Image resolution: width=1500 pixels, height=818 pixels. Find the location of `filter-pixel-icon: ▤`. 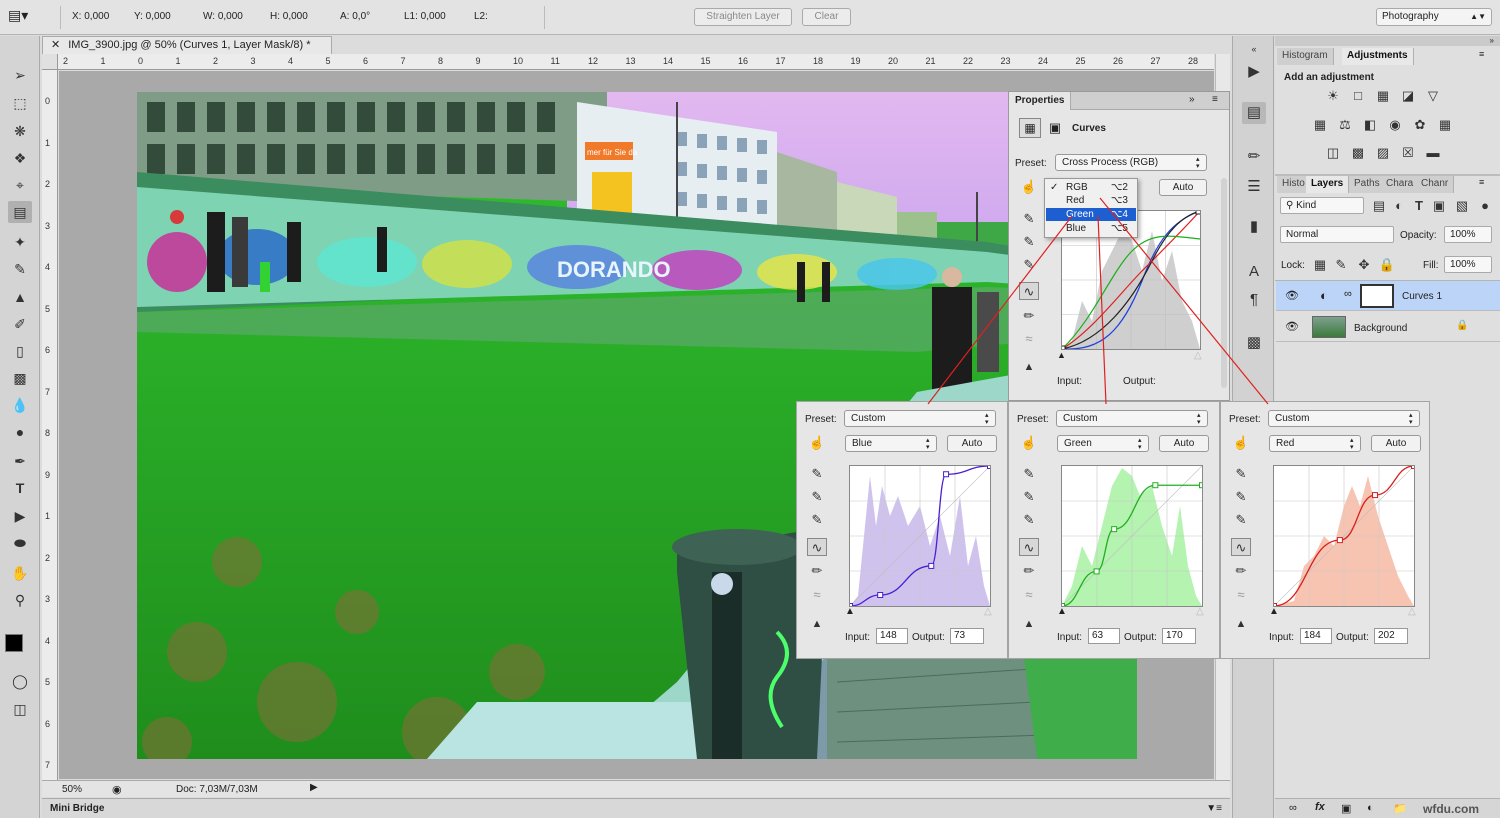

filter-pixel-icon: ▤ is located at coordinates (1379, 206).